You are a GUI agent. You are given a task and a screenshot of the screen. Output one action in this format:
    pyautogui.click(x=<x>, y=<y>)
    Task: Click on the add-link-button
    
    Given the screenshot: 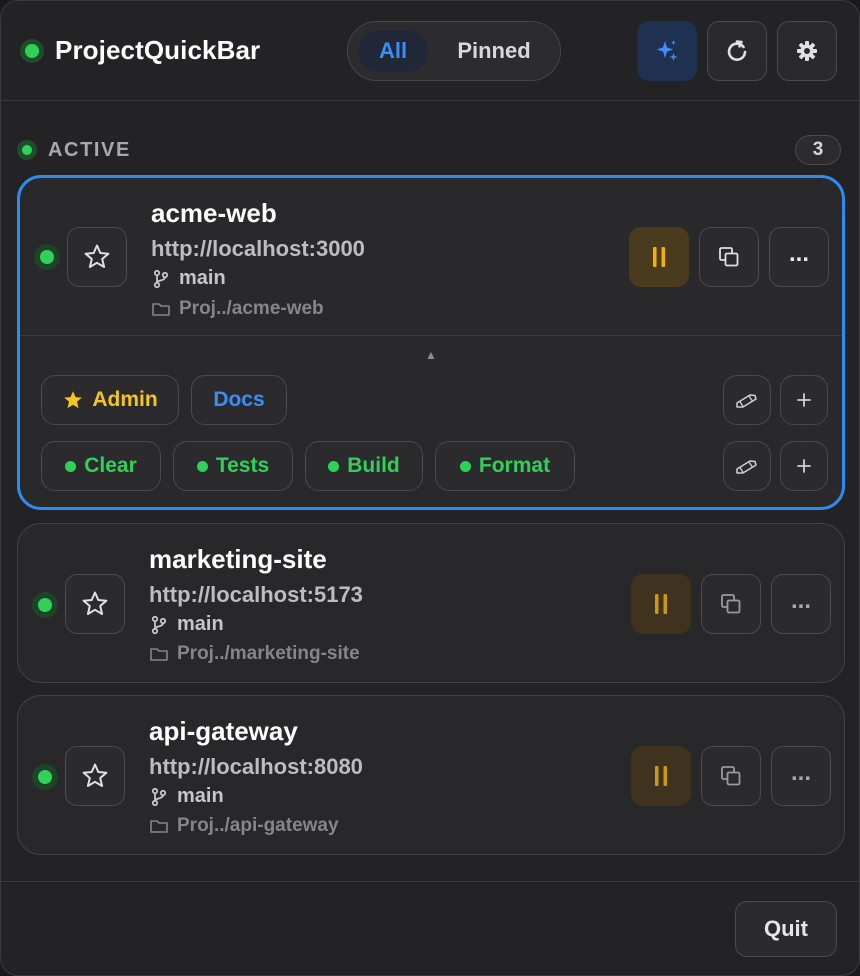 What is the action you would take?
    pyautogui.click(x=804, y=400)
    